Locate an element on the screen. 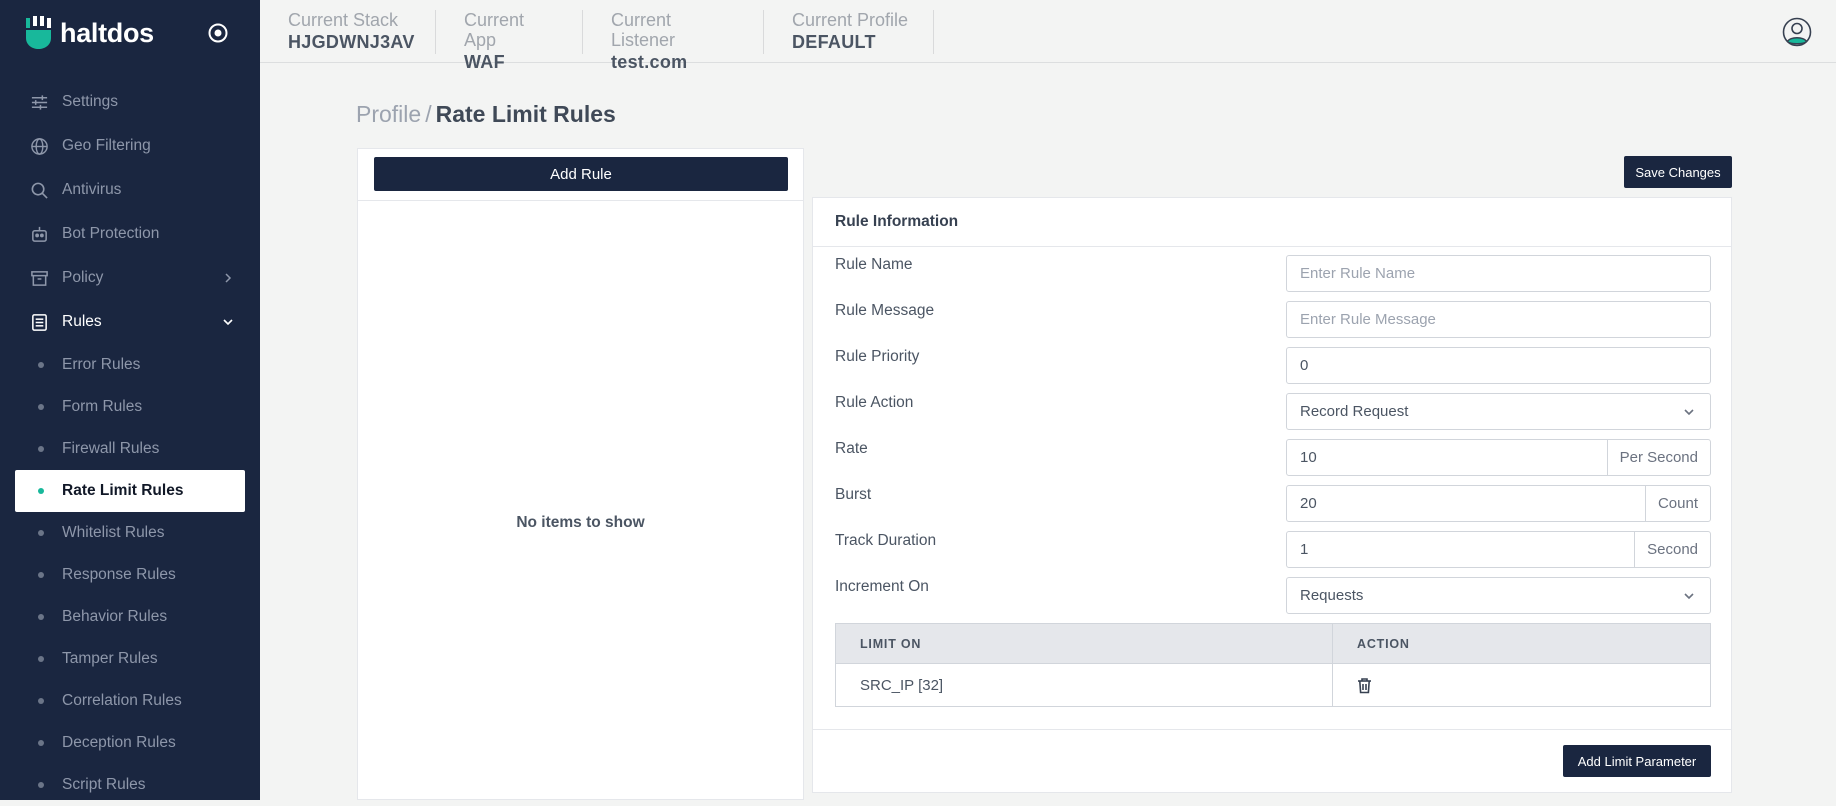 The image size is (1836, 806). sidebar-subitem-label: Error Rules is located at coordinates (101, 364).